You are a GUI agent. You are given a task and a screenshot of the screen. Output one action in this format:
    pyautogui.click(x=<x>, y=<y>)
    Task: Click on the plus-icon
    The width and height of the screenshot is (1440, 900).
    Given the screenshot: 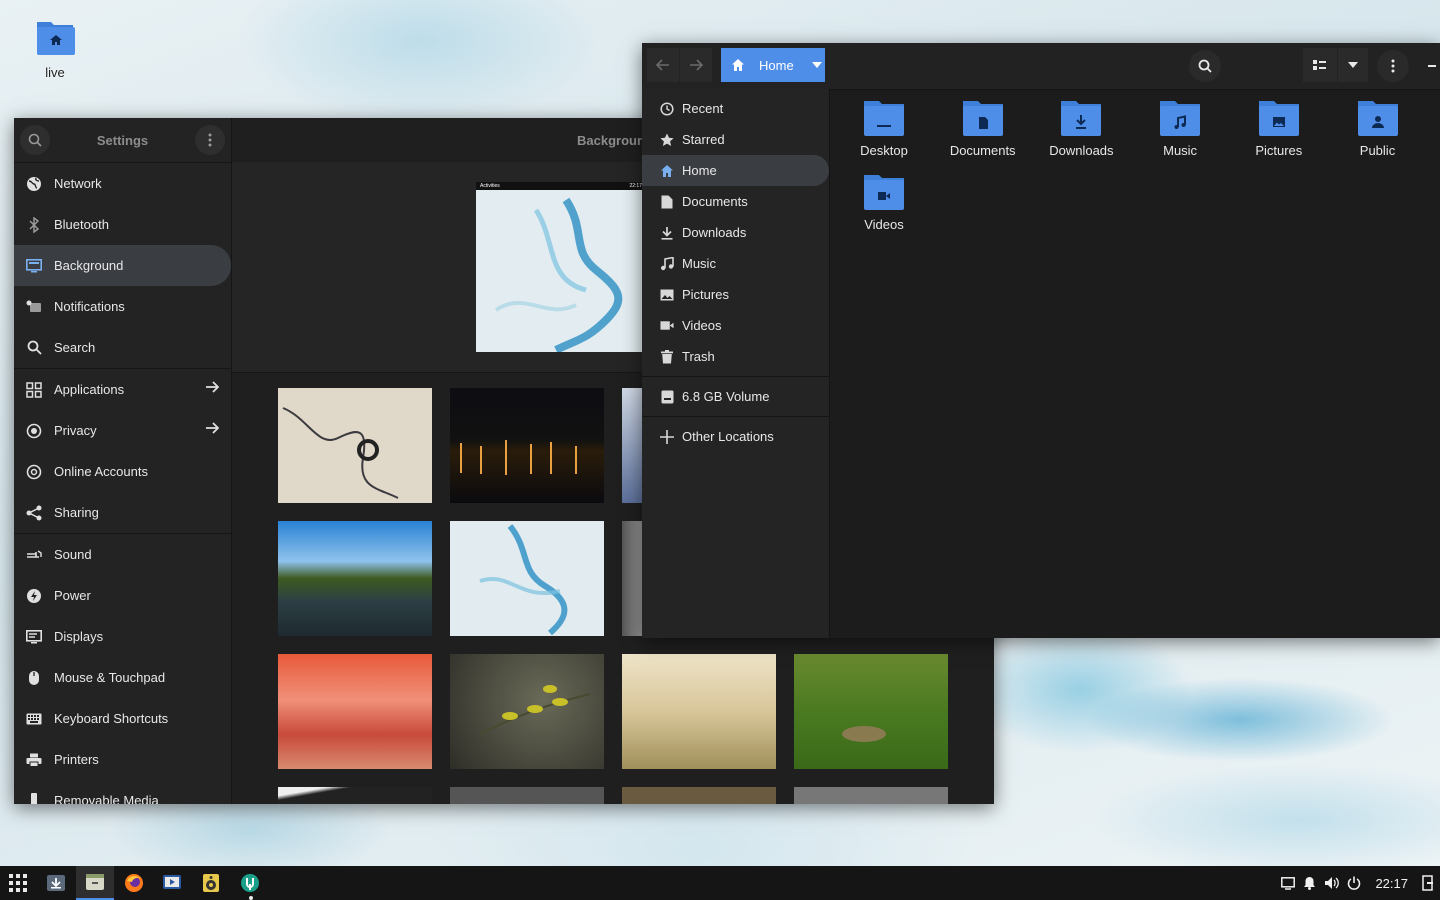 What is the action you would take?
    pyautogui.click(x=667, y=436)
    